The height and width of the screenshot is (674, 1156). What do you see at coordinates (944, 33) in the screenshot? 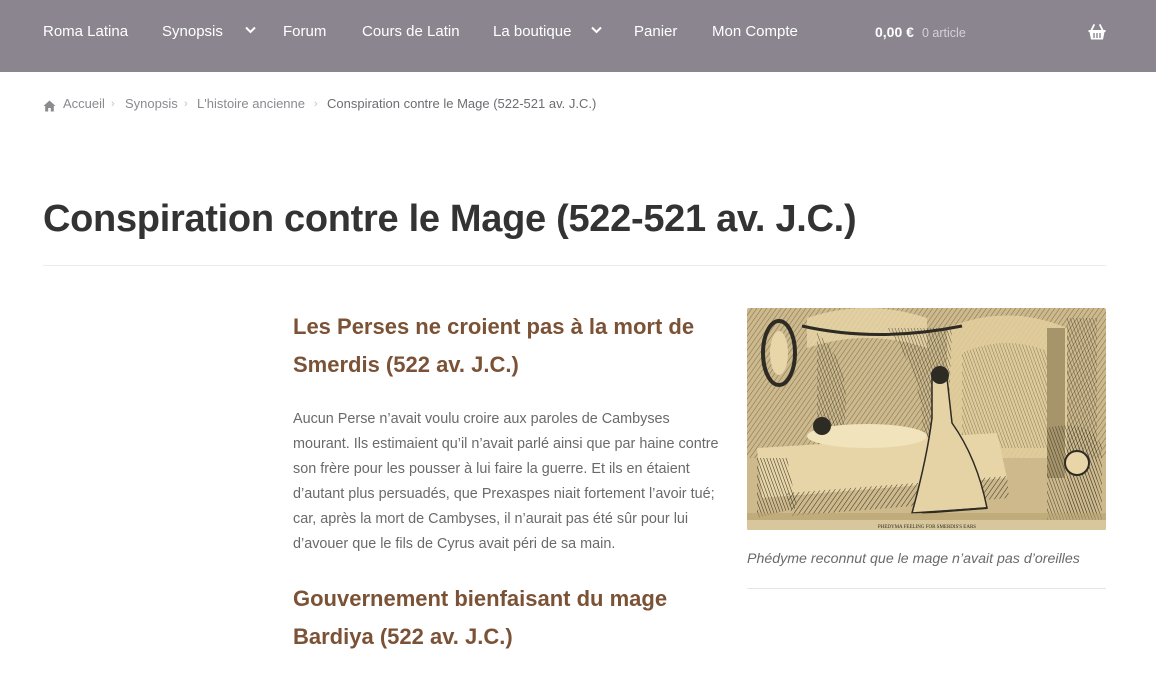
I see `cart-count: 0 article` at bounding box center [944, 33].